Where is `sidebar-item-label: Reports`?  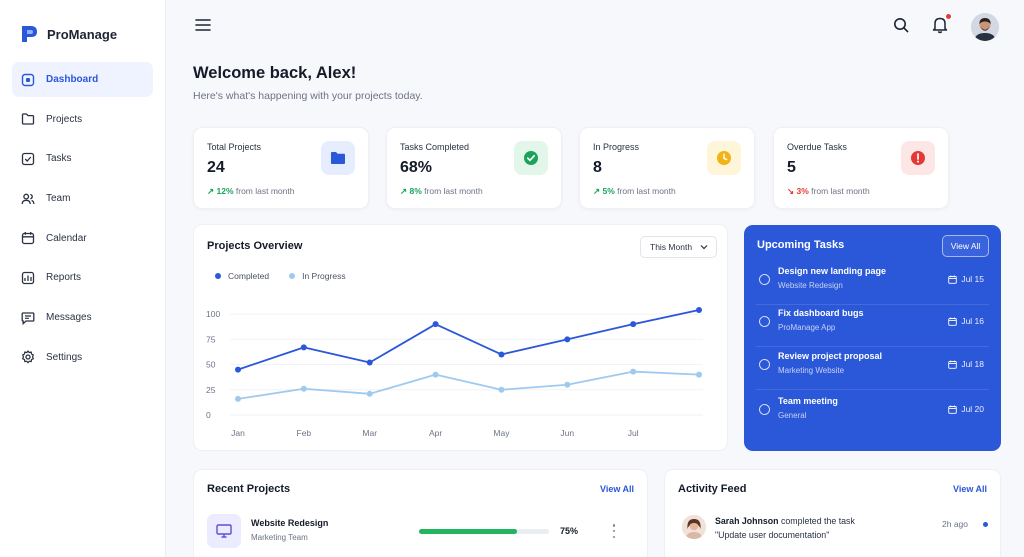 sidebar-item-label: Reports is located at coordinates (64, 278).